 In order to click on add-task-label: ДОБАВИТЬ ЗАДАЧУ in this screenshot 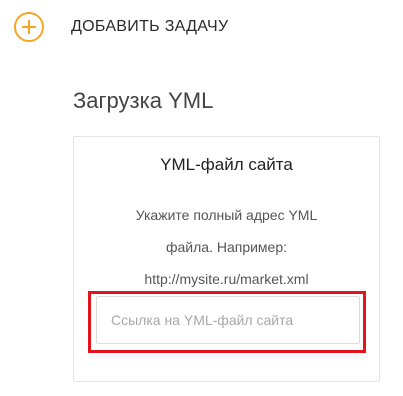, I will do `click(149, 27)`.